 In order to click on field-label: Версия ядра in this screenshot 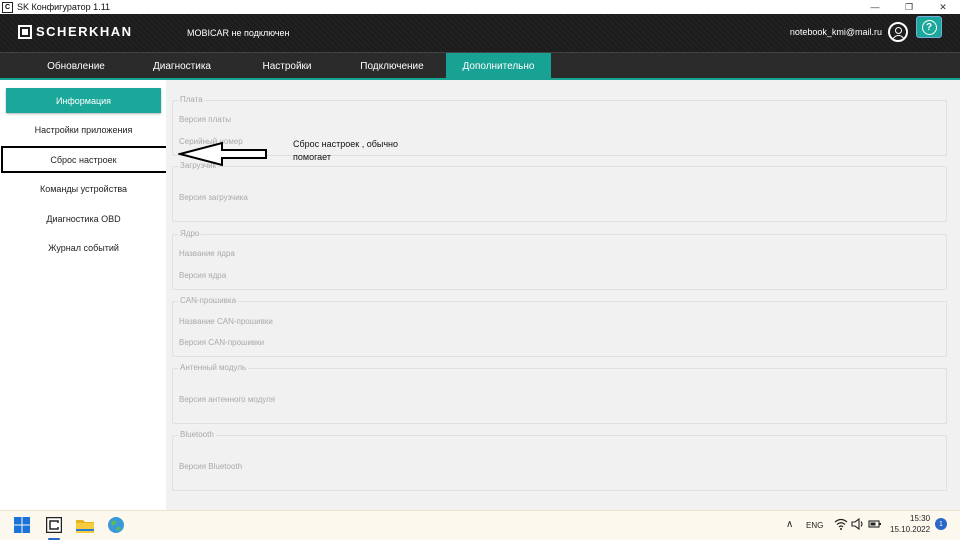, I will do `click(203, 275)`.